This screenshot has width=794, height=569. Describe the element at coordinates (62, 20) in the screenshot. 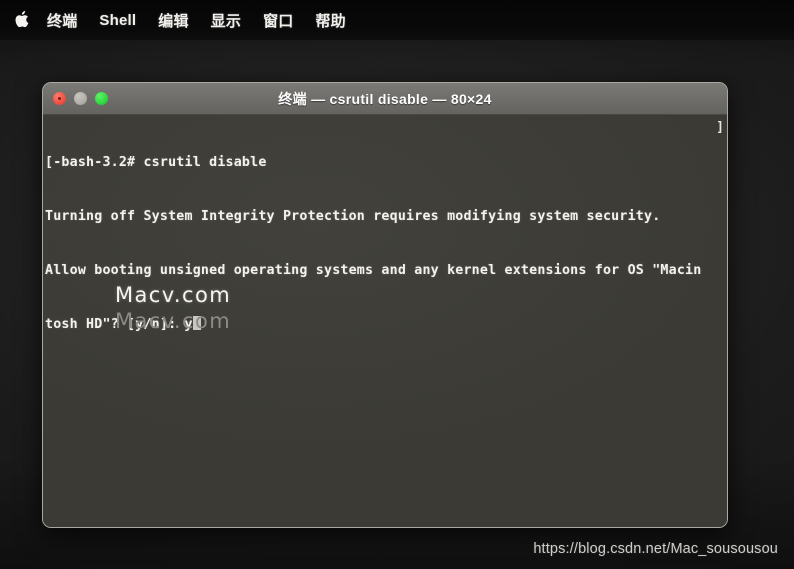

I see `menu-item-terminal: 终端` at that location.